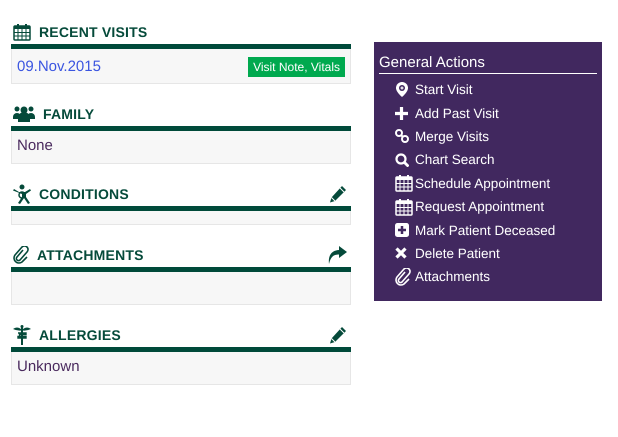 Image resolution: width=618 pixels, height=437 pixels. Describe the element at coordinates (402, 230) in the screenshot. I see `plus-square-icon` at that location.